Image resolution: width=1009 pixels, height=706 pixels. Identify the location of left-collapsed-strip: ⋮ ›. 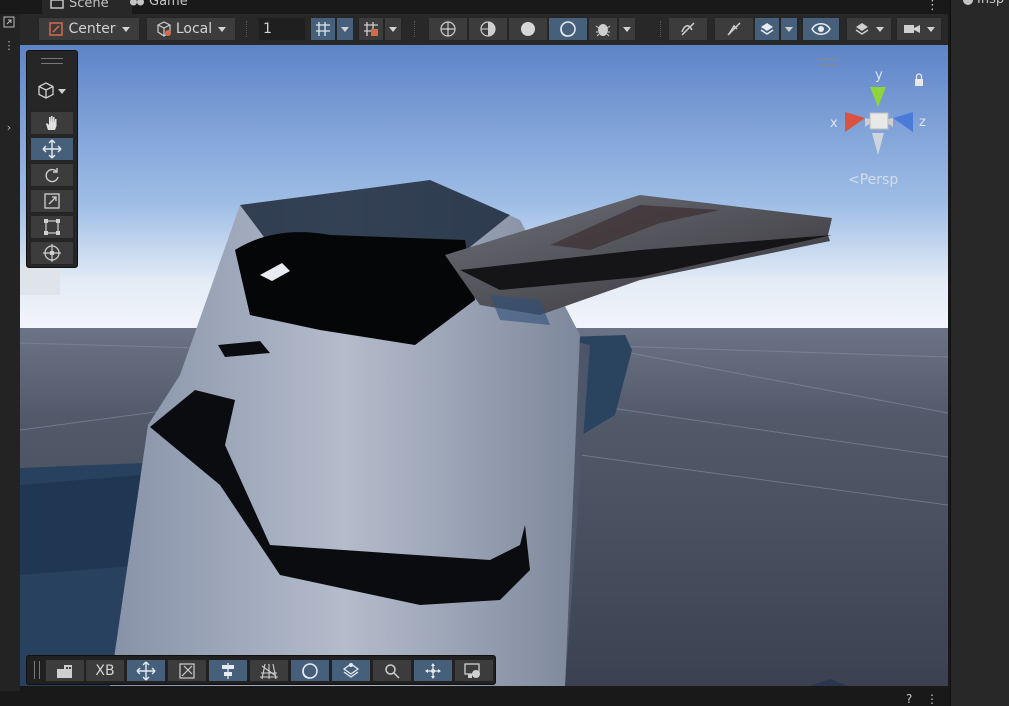
(10, 352).